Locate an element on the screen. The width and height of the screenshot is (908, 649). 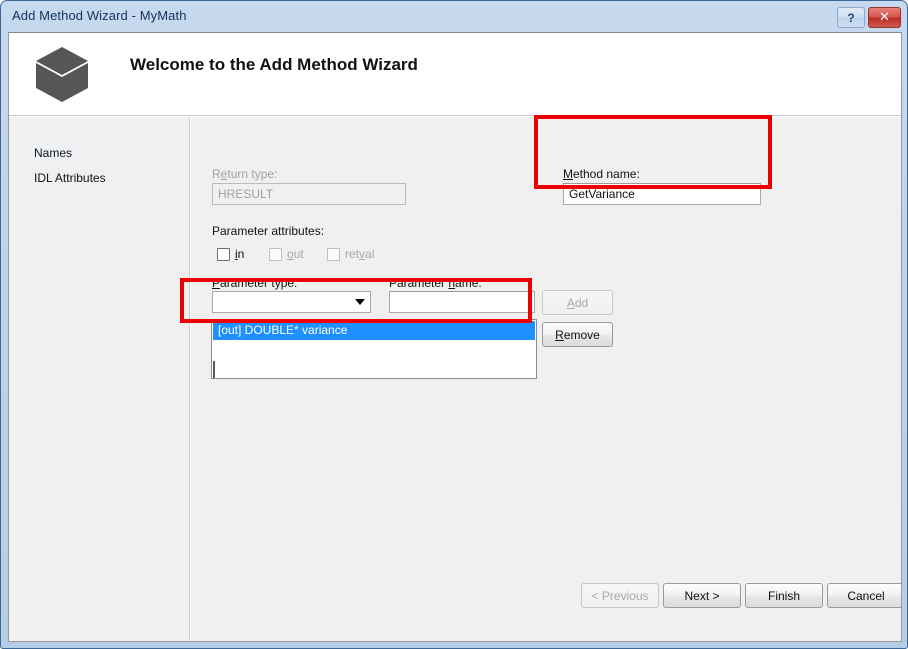
checkbox-in-label: in is located at coordinates (239, 254).